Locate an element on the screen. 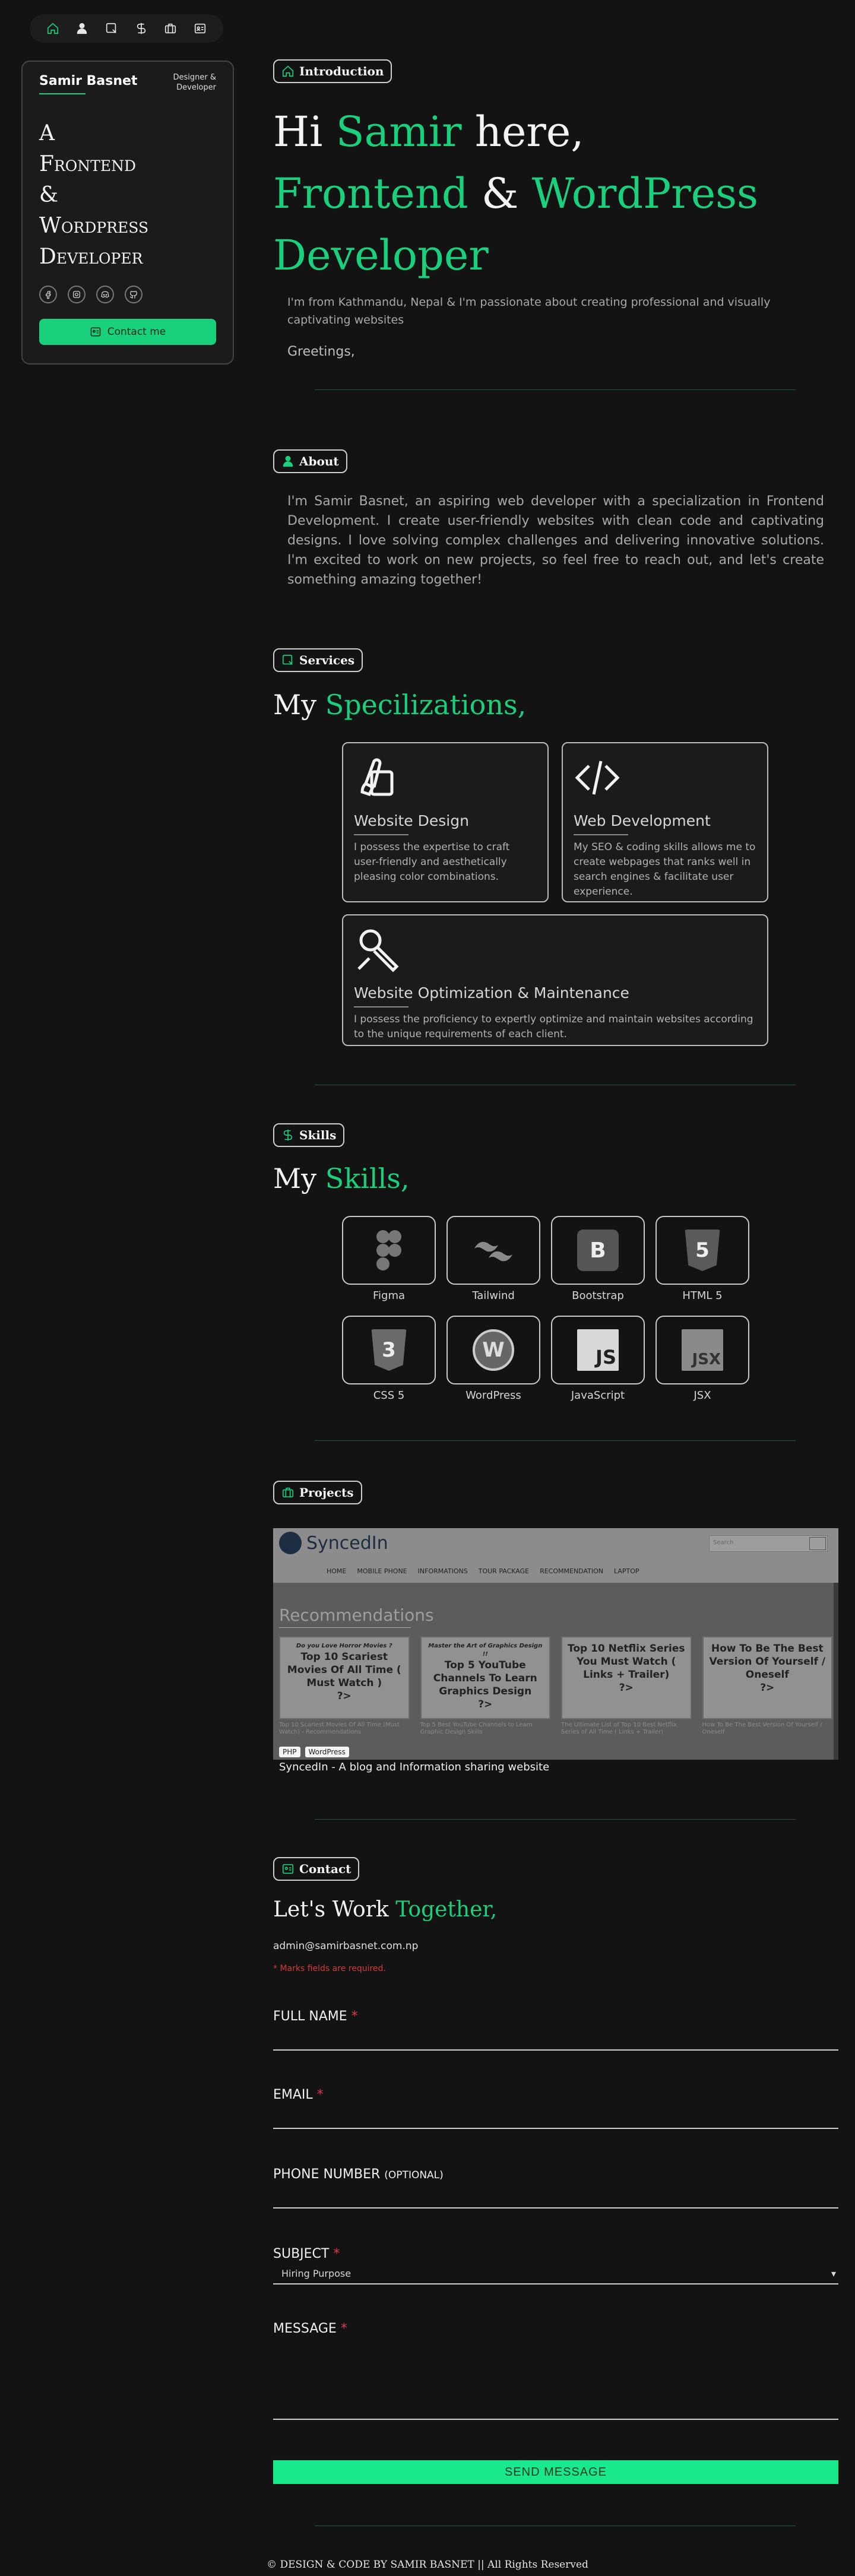 The width and height of the screenshot is (855, 2576). chip-label: Contact is located at coordinates (325, 1869).